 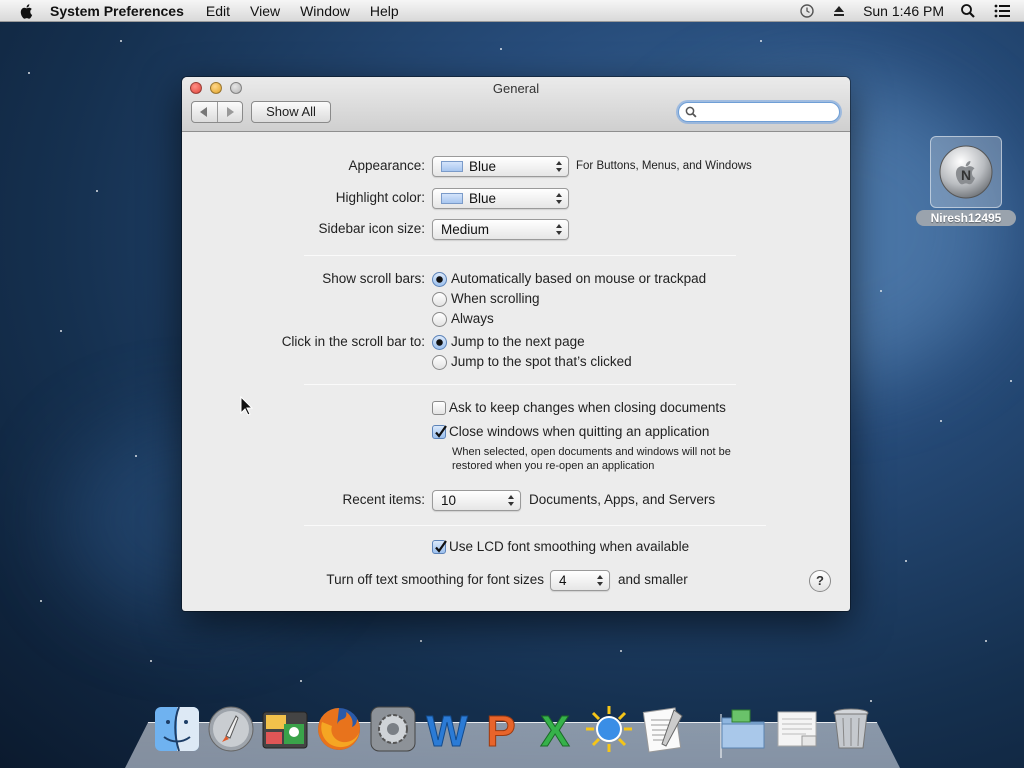 What do you see at coordinates (553, 466) in the screenshot?
I see `close-windows-note-line-2: restored when you re-open an application` at bounding box center [553, 466].